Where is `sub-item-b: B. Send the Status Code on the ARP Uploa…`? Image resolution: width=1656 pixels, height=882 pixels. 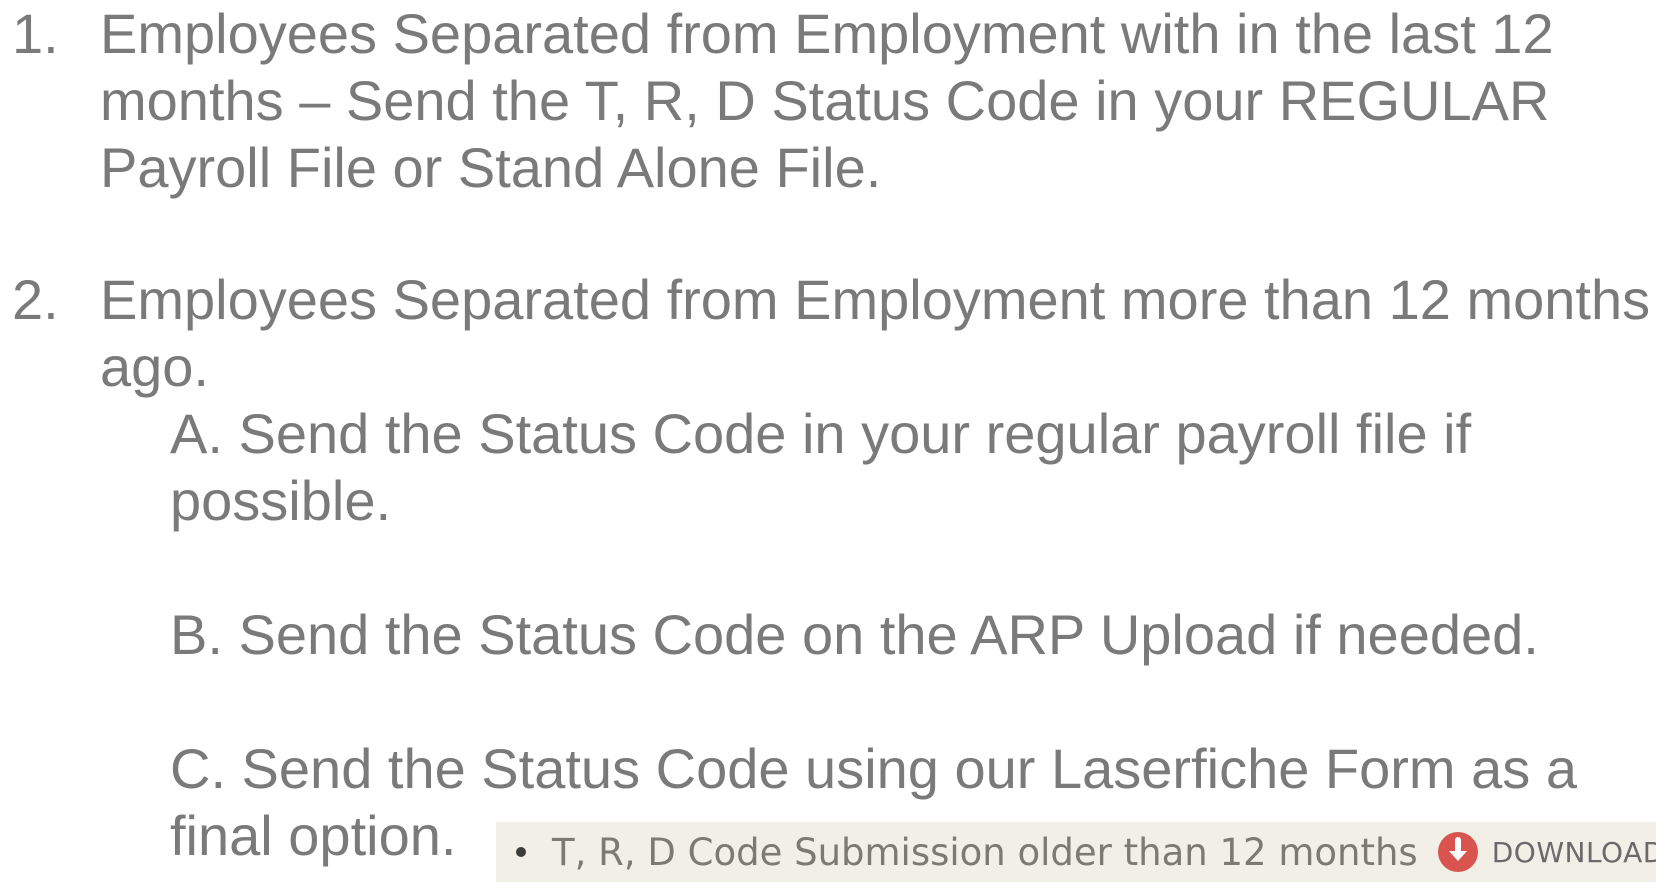 sub-item-b: B. Send the Status Code on the ARP Uploa… is located at coordinates (913, 634).